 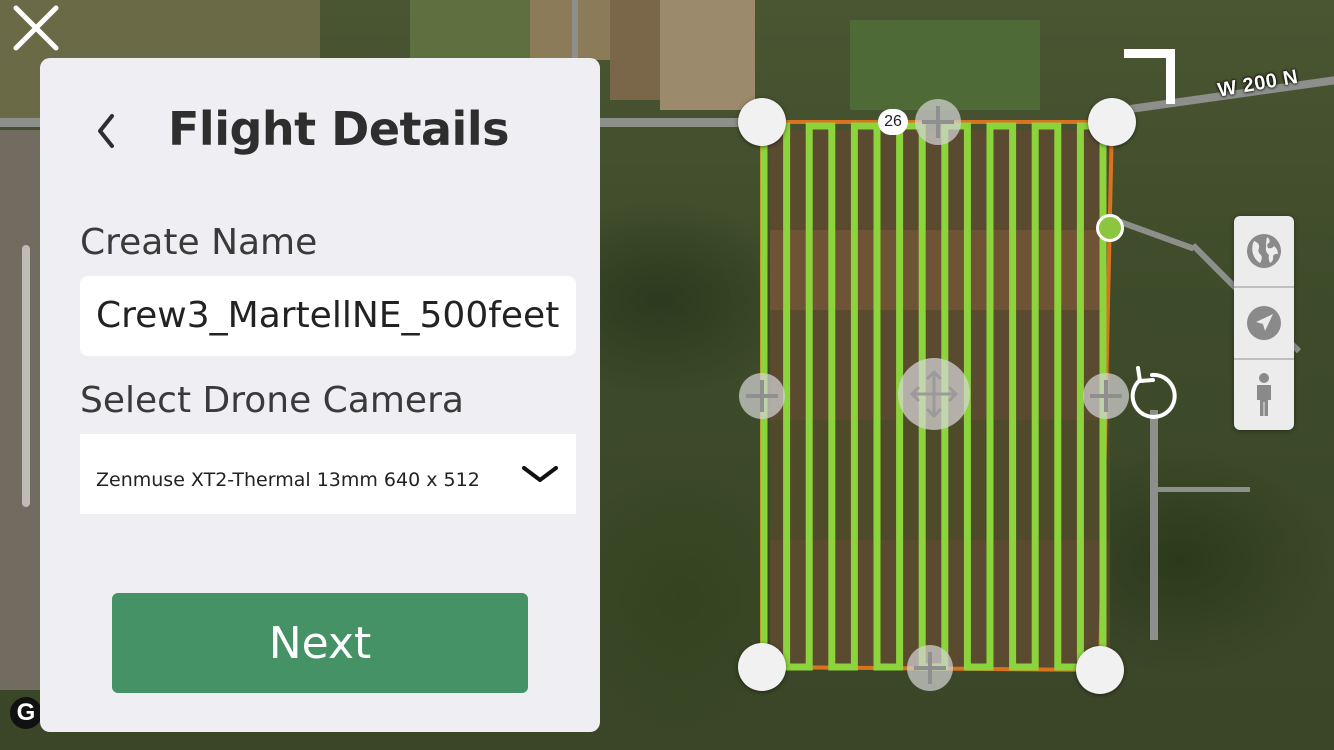 What do you see at coordinates (762, 667) in the screenshot?
I see `corner-handle-bottom-left` at bounding box center [762, 667].